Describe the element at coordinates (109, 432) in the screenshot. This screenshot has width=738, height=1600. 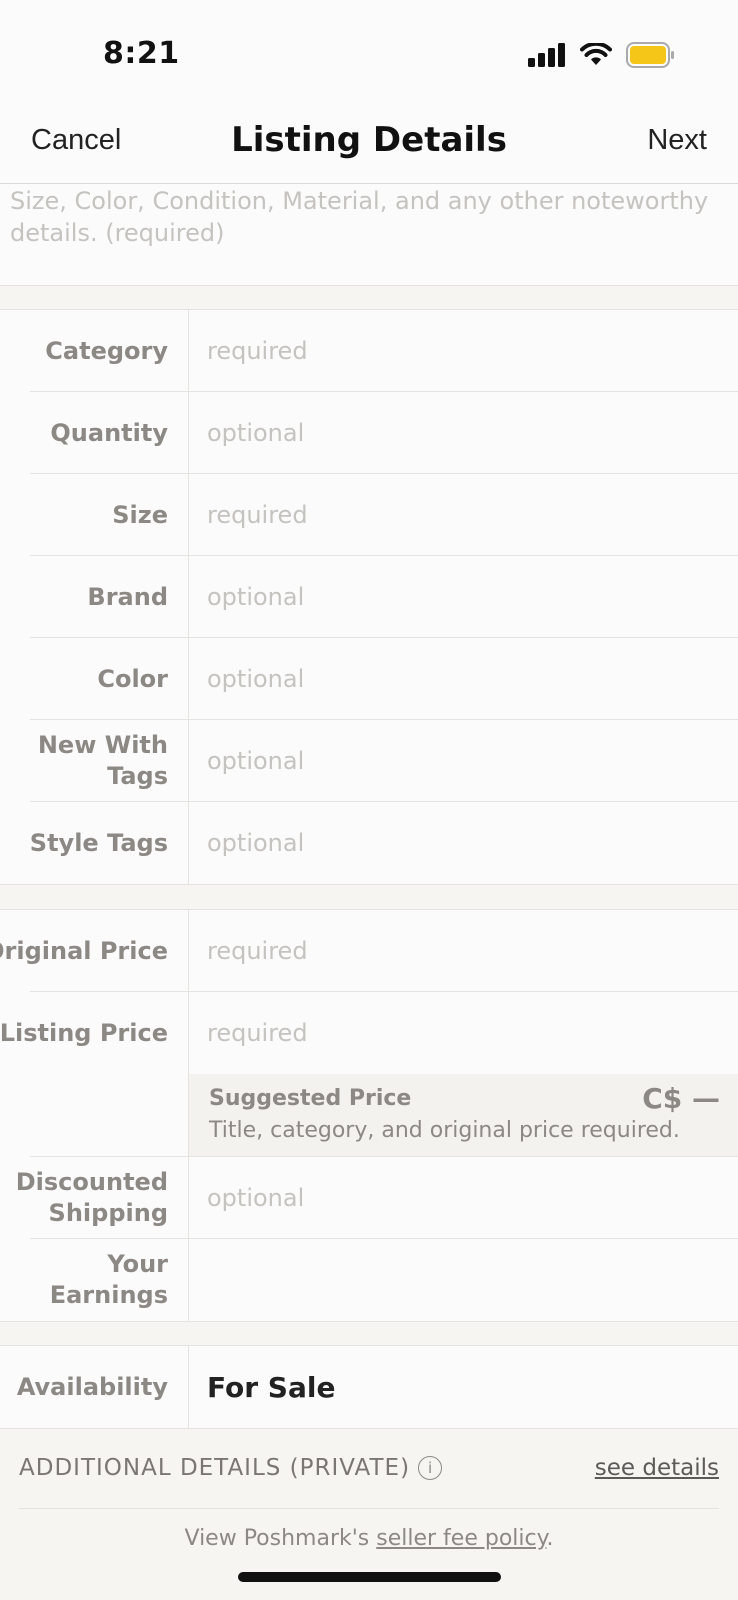
I see `quantity-label: Quantity` at that location.